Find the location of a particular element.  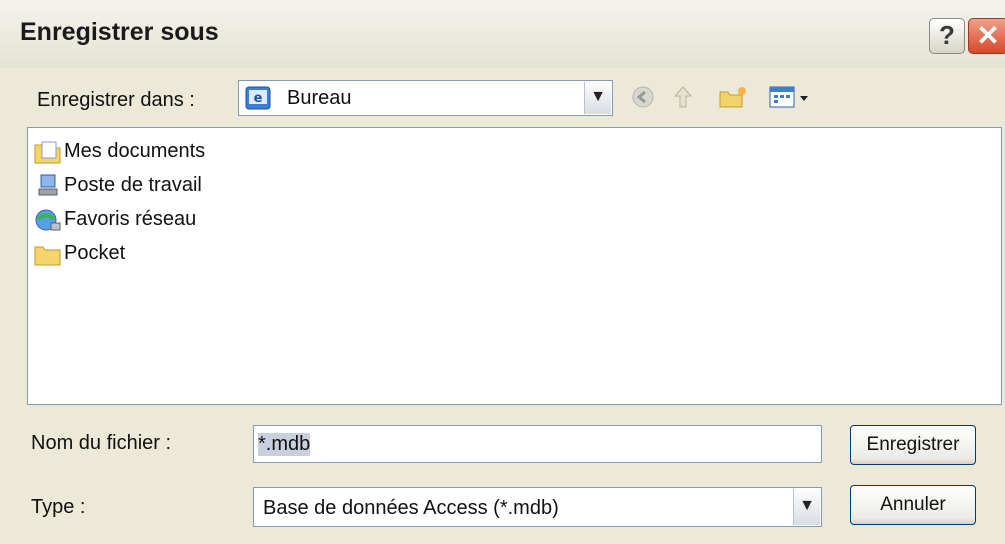

back-icon is located at coordinates (643, 97).